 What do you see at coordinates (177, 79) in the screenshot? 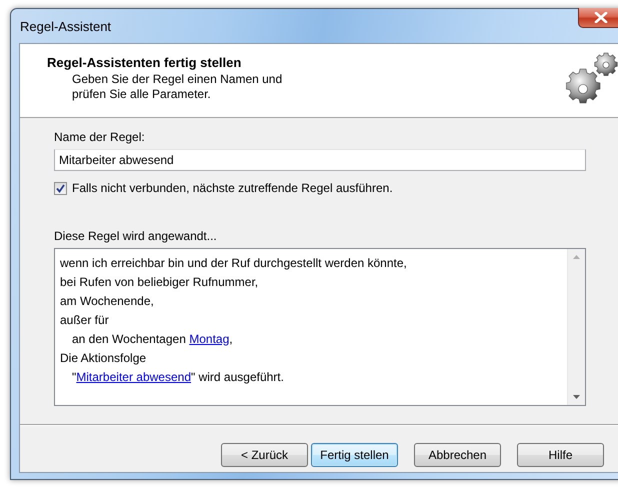
I see `header-subtitle-line: Geben Sie der Regel einen Namen und` at bounding box center [177, 79].